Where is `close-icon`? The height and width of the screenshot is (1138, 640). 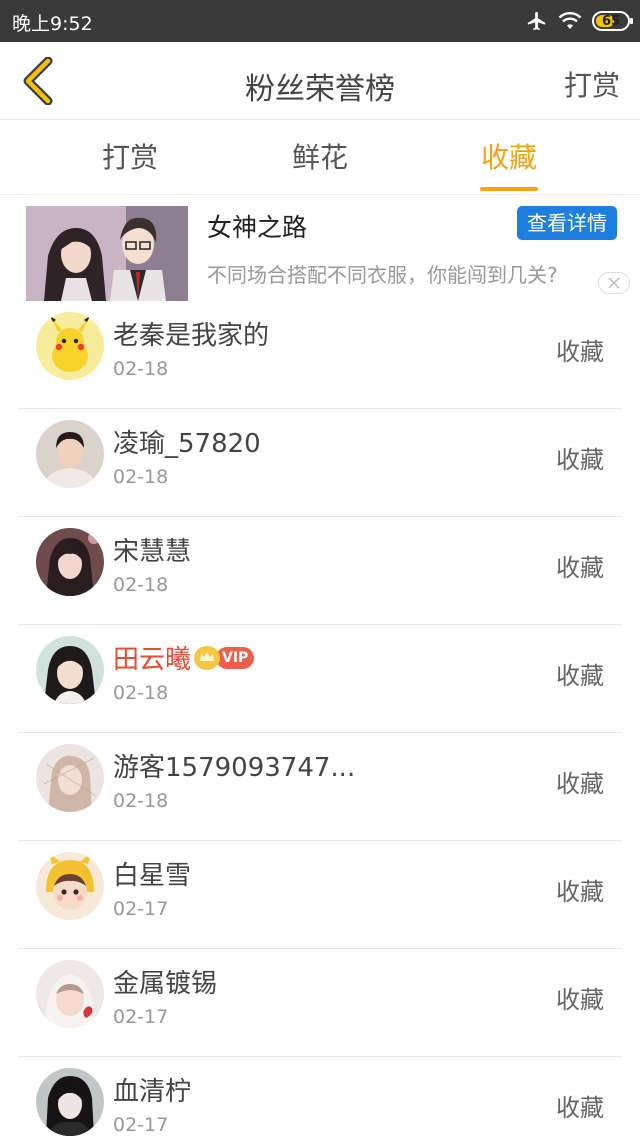 close-icon is located at coordinates (614, 283).